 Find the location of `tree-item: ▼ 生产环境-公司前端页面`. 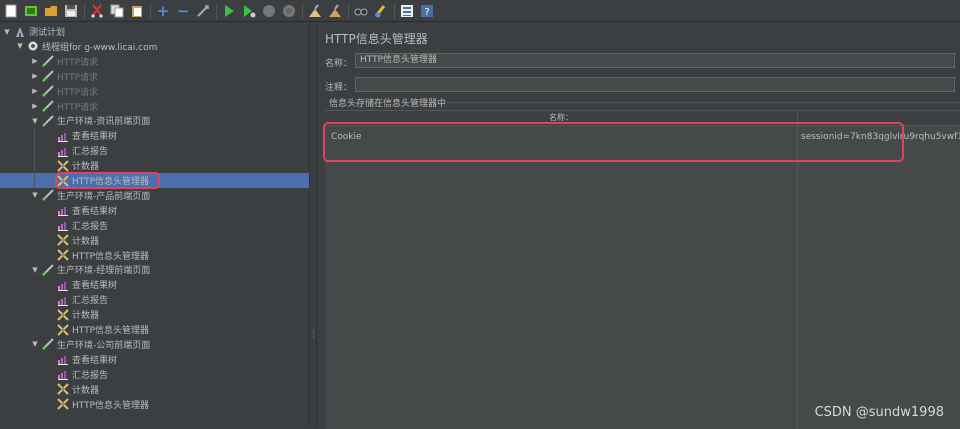

tree-item: ▼ 生产环境-公司前端页面 is located at coordinates (154, 344).